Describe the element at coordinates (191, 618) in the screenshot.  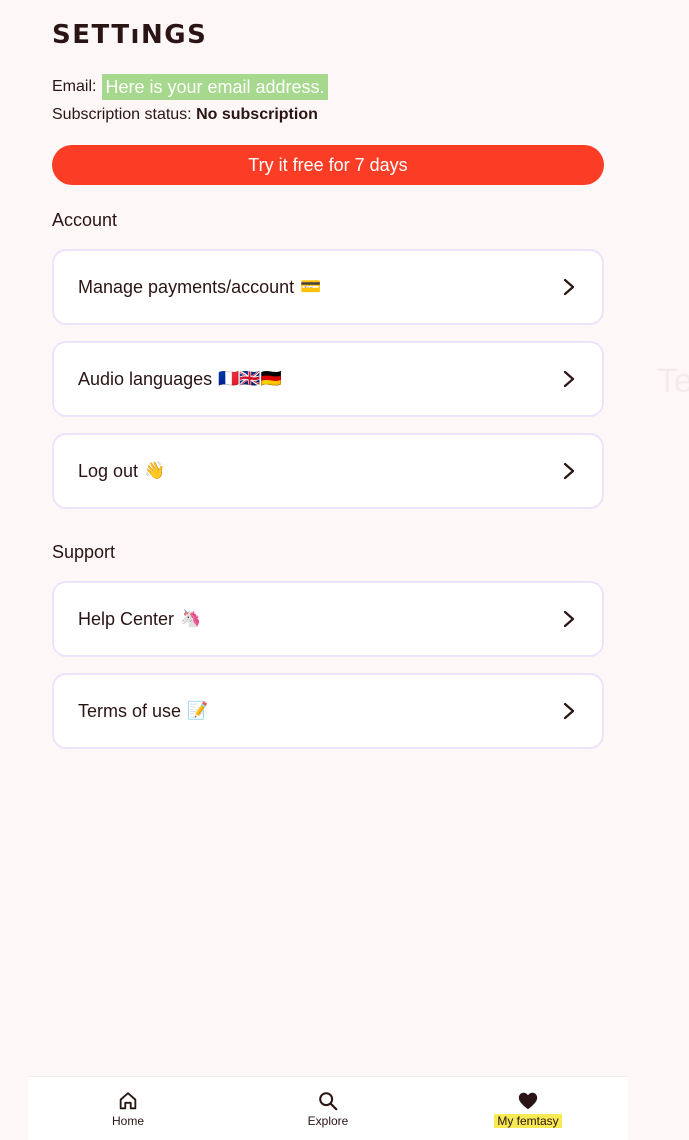
I see `unicorn-icon: 🦄` at that location.